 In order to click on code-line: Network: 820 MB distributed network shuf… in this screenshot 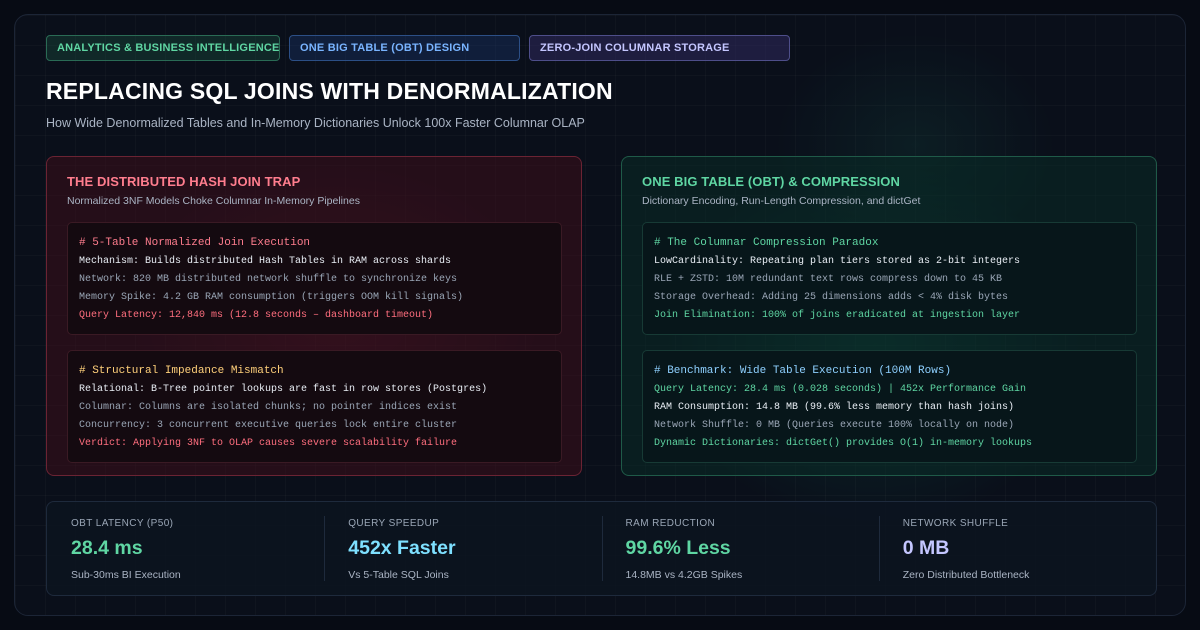, I will do `click(268, 279)`.